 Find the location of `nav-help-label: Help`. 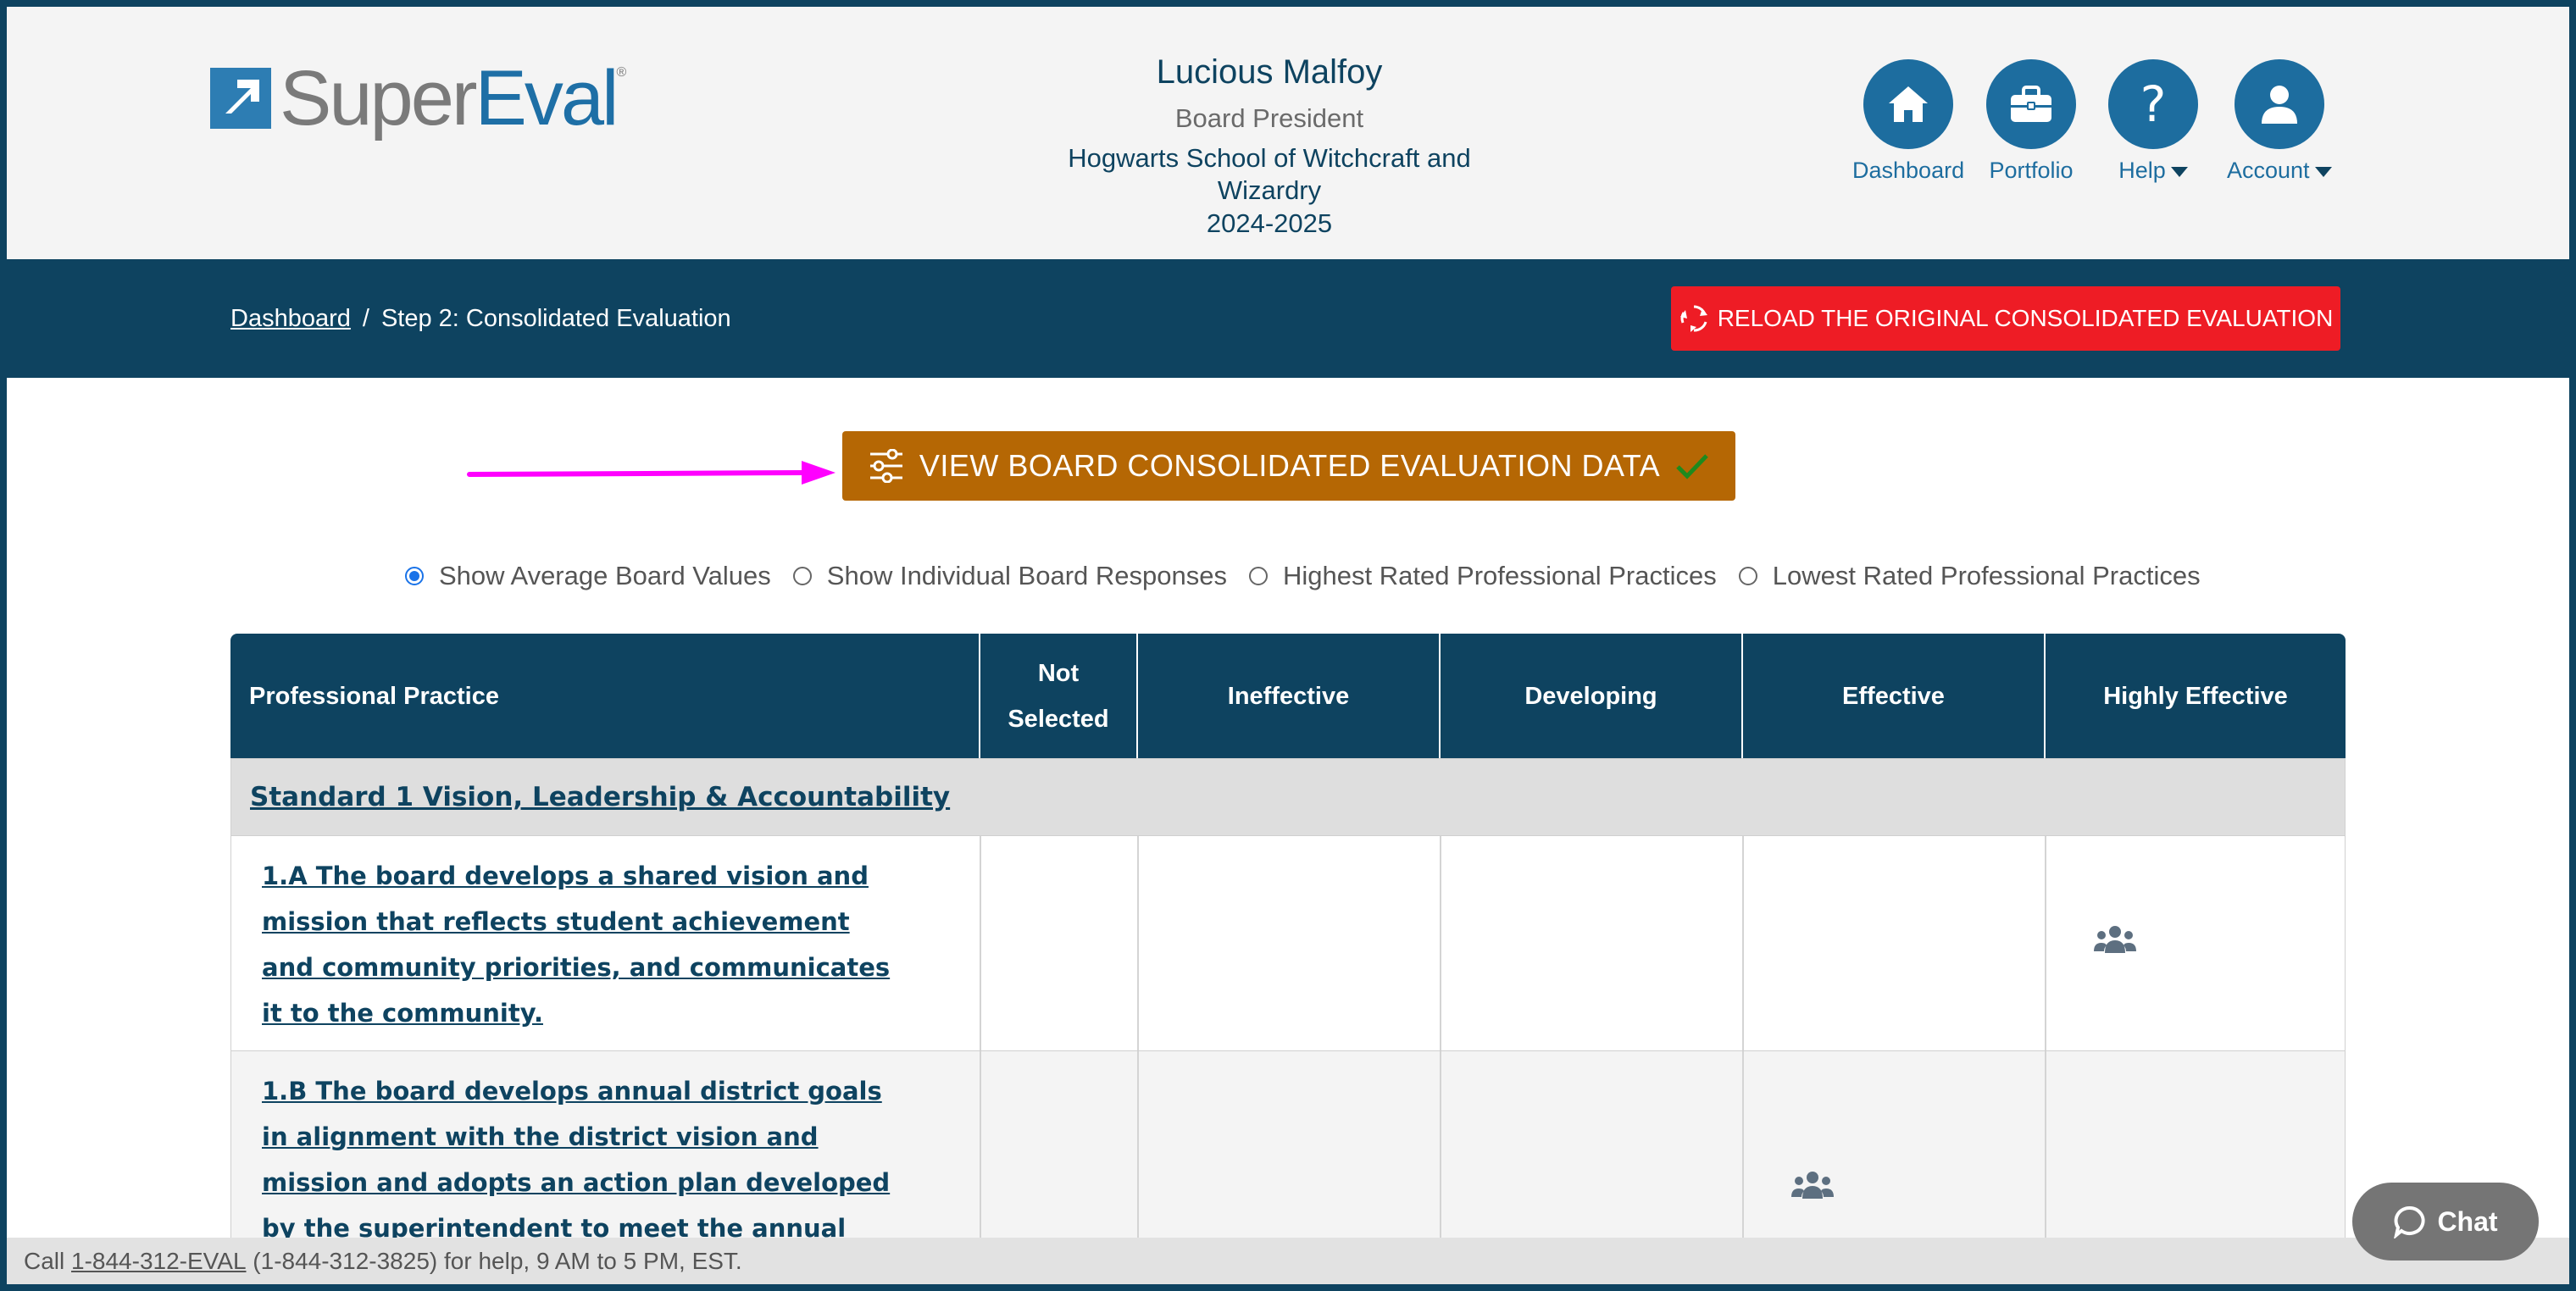

nav-help-label: Help is located at coordinates (2153, 171).